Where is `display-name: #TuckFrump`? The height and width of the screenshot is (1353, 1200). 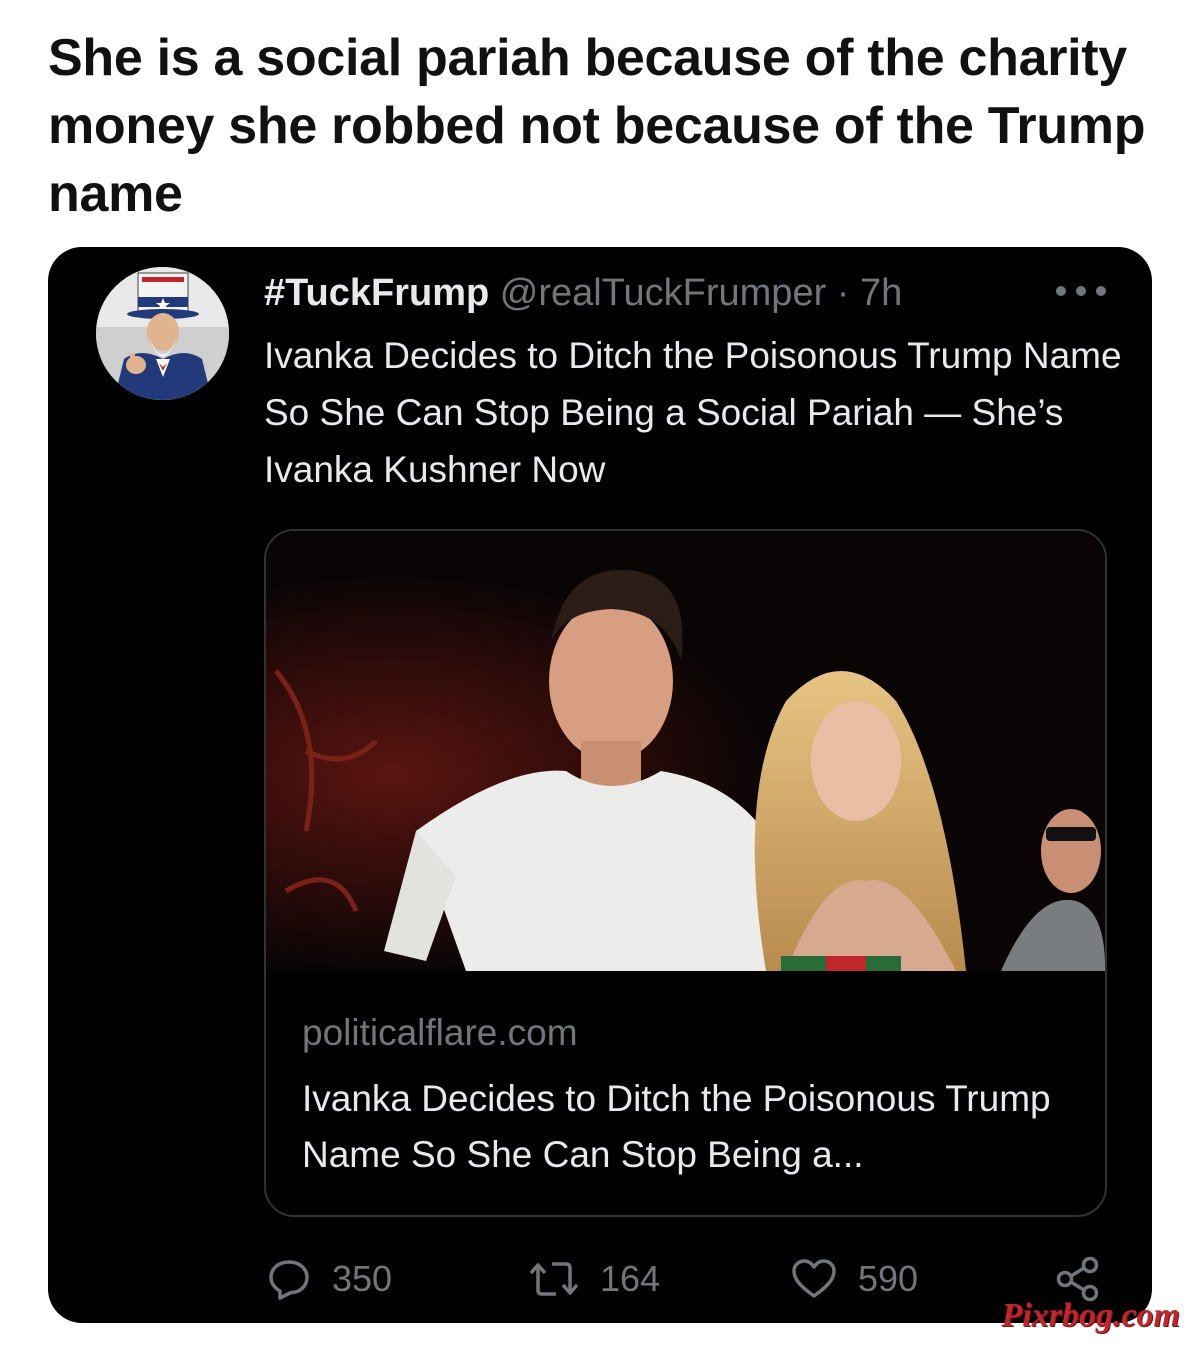 display-name: #TuckFrump is located at coordinates (376, 293).